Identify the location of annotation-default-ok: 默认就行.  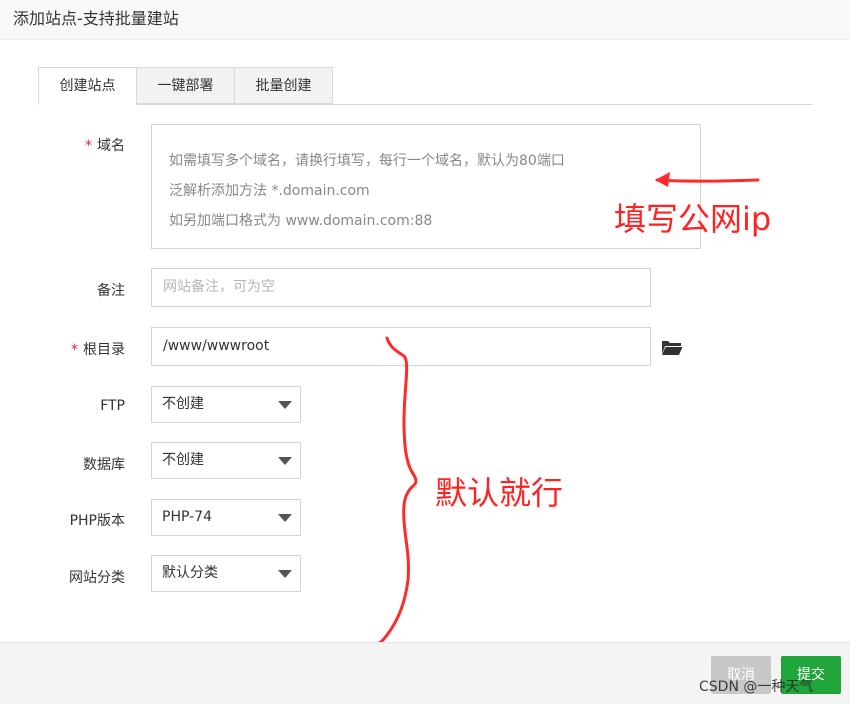
(499, 493).